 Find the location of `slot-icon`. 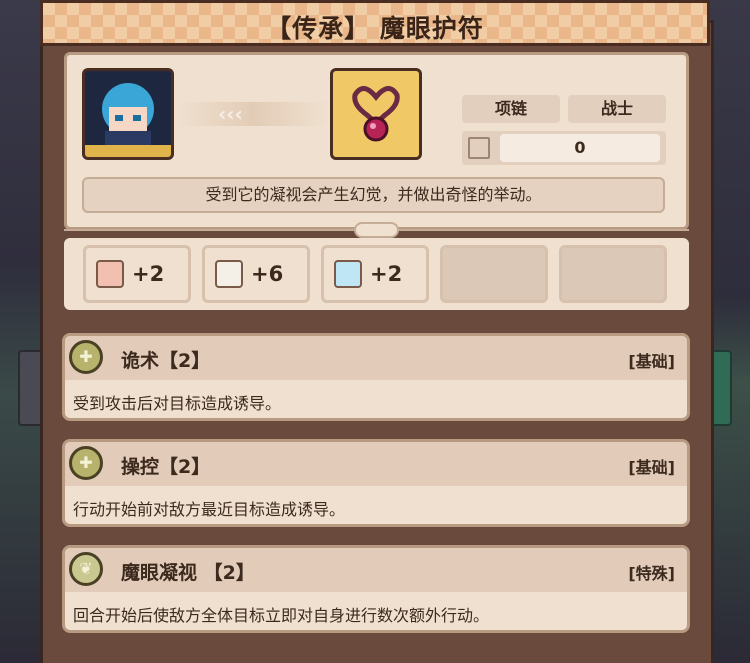

slot-icon is located at coordinates (479, 148).